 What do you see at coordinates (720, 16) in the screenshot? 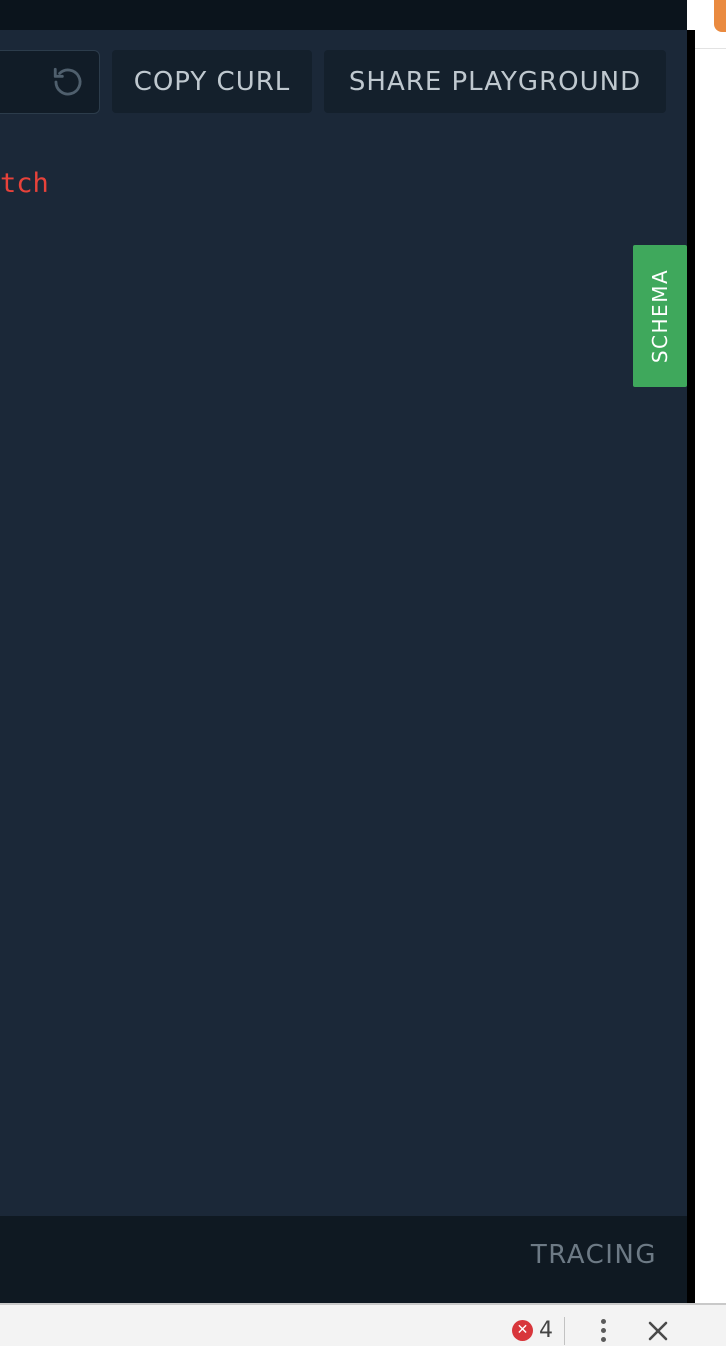
I see `browser-accent-tab` at bounding box center [720, 16].